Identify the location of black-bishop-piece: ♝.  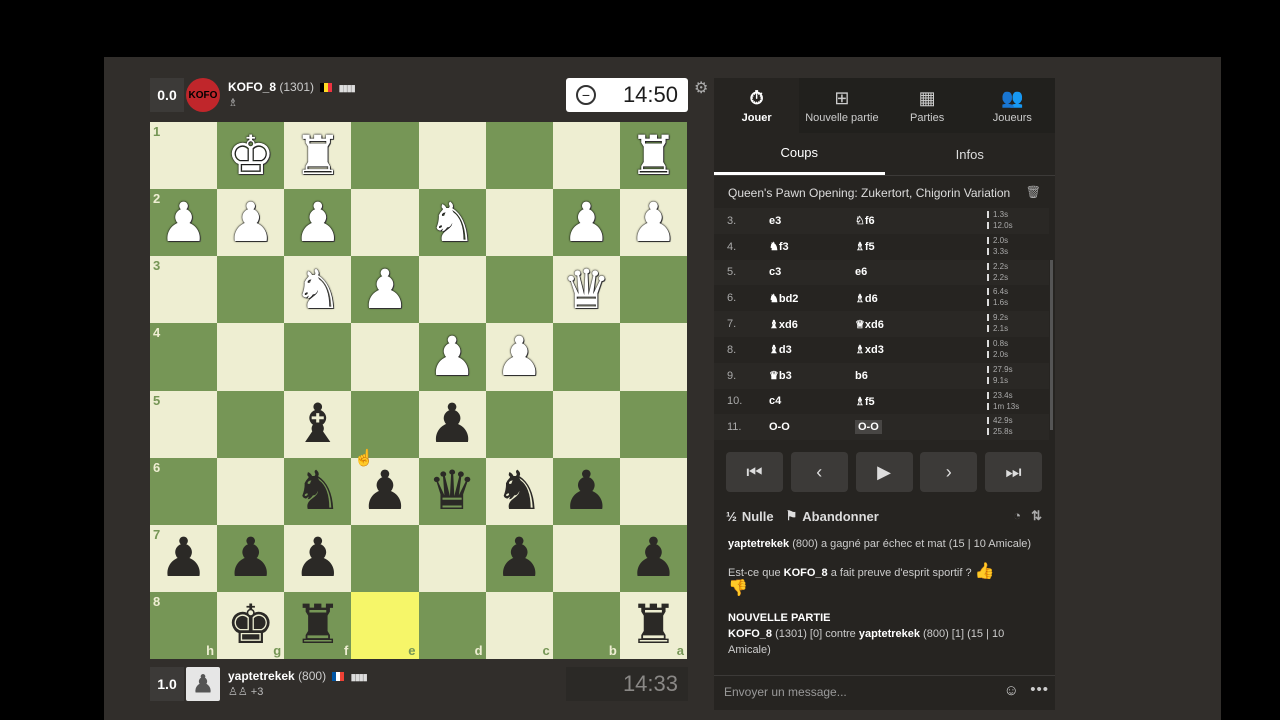
(318, 424).